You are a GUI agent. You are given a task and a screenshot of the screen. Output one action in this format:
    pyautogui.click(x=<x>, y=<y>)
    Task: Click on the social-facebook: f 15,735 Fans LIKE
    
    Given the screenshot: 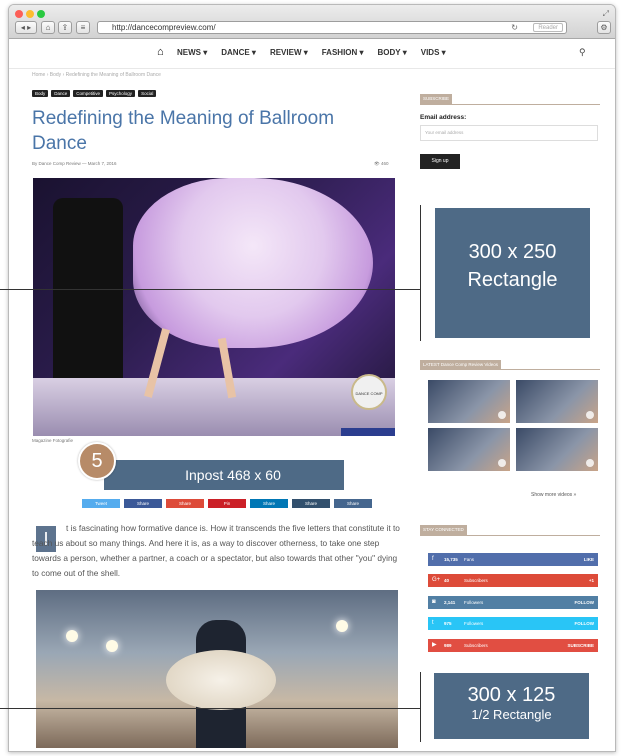 What is the action you would take?
    pyautogui.click(x=513, y=559)
    